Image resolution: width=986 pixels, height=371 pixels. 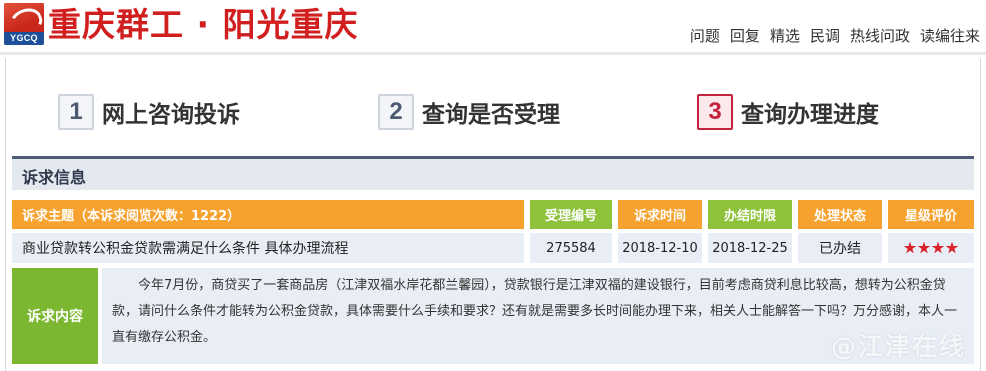 I want to click on step-online-consult: 1 网上咨询投诉, so click(x=149, y=112).